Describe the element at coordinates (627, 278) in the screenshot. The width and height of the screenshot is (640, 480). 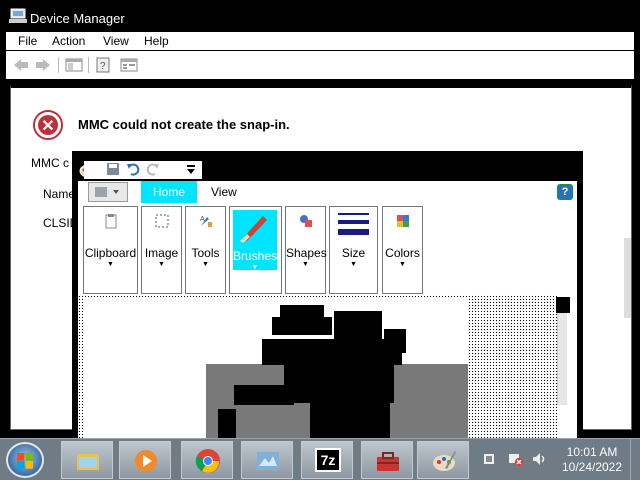
I see `scrollbar` at that location.